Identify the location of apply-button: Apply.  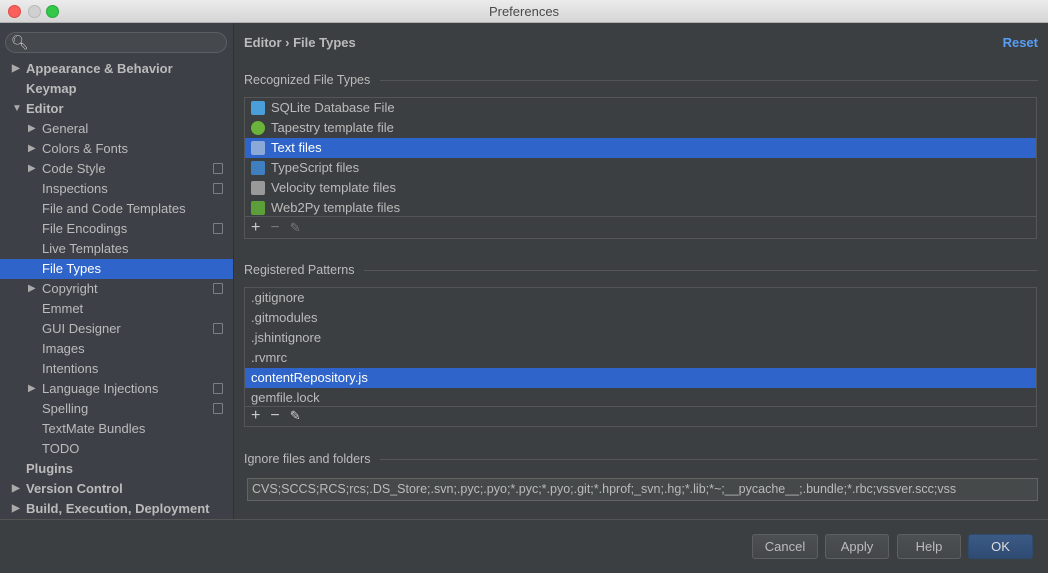
(857, 546).